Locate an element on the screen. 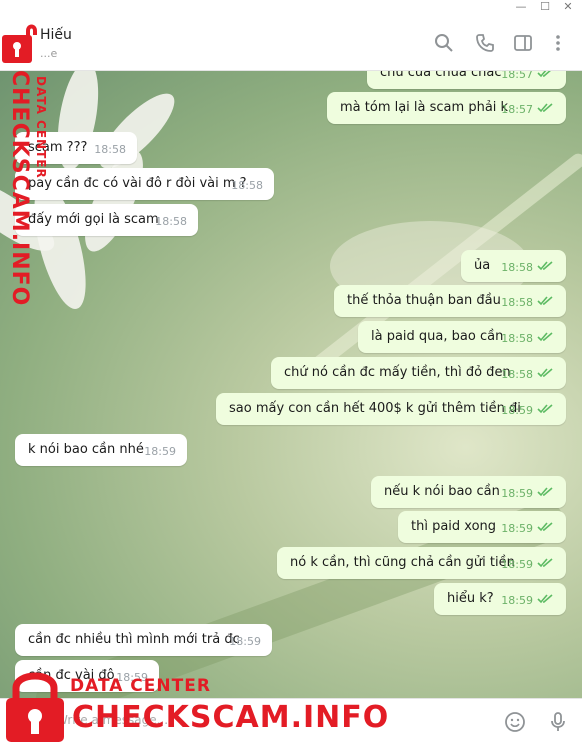 This screenshot has width=582, height=746. emoji-icon is located at coordinates (515, 722).